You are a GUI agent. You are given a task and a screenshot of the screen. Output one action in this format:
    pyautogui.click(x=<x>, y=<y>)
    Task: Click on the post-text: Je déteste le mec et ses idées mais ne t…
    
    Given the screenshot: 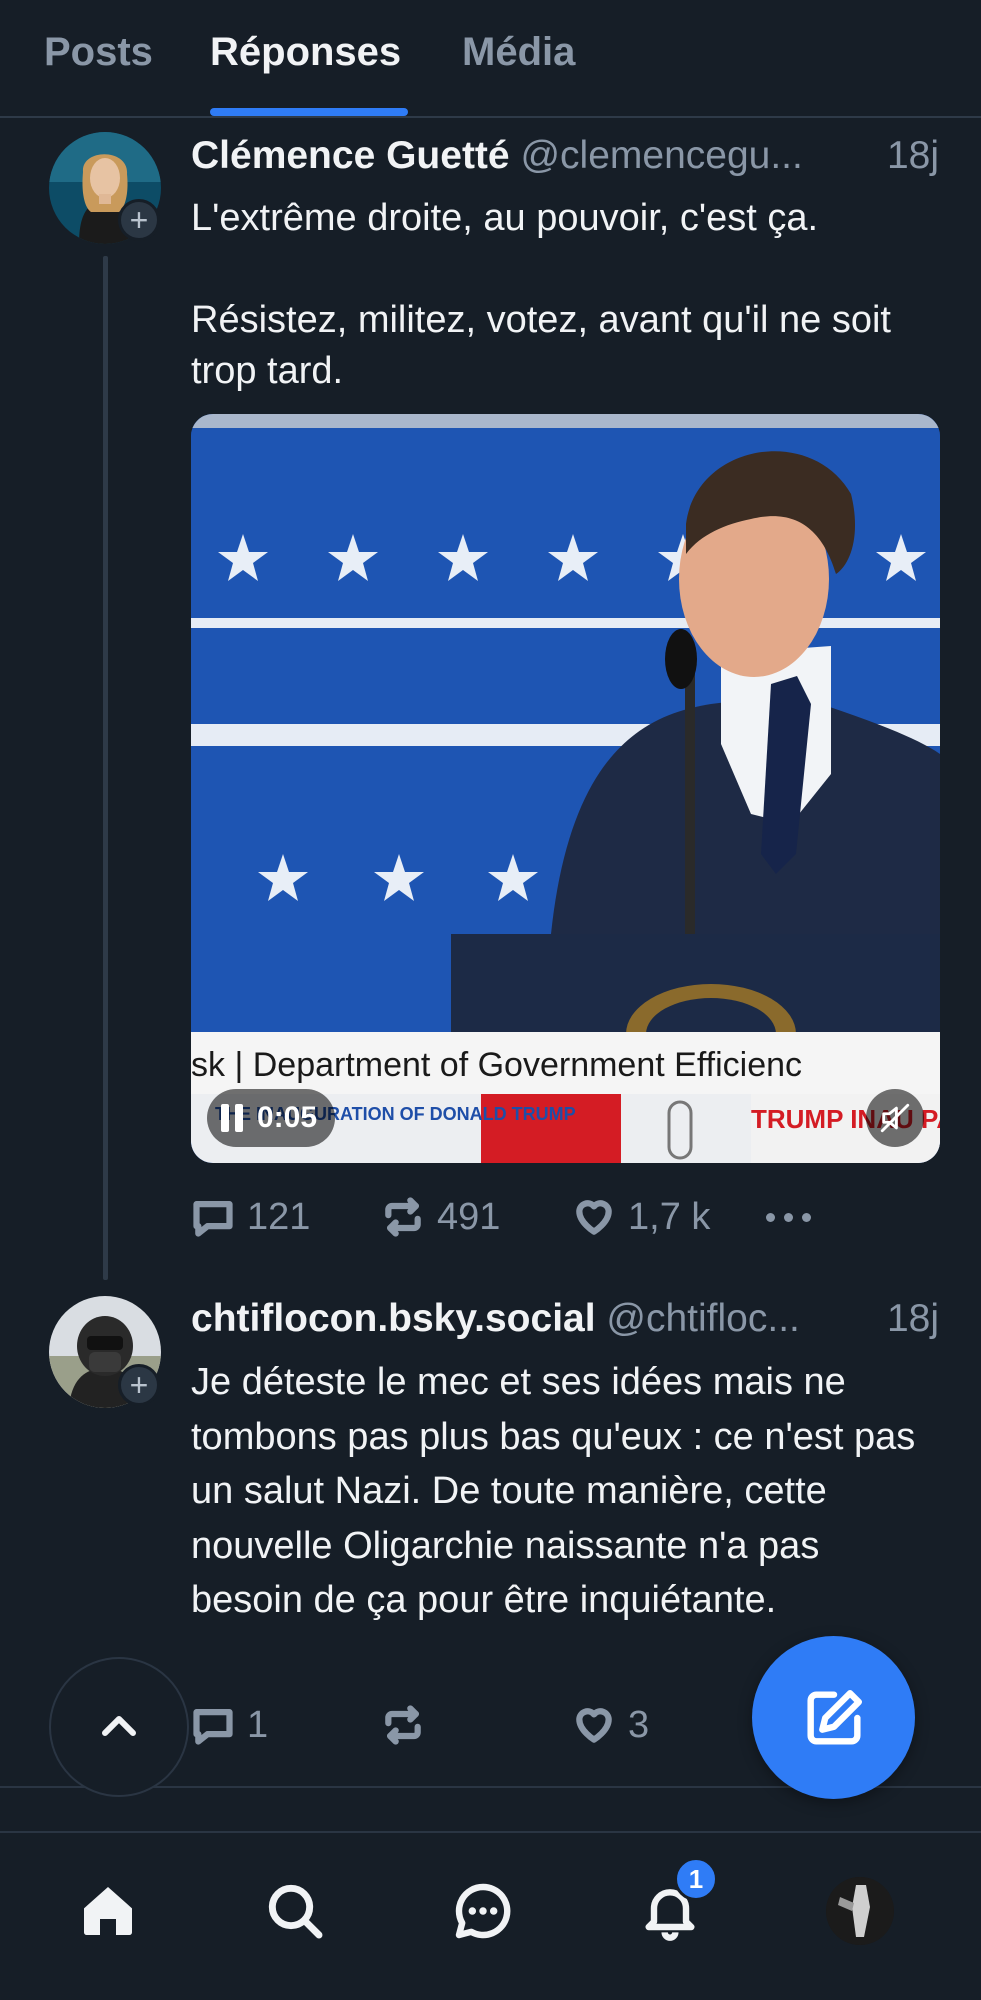 What is the action you would take?
    pyautogui.click(x=558, y=1491)
    